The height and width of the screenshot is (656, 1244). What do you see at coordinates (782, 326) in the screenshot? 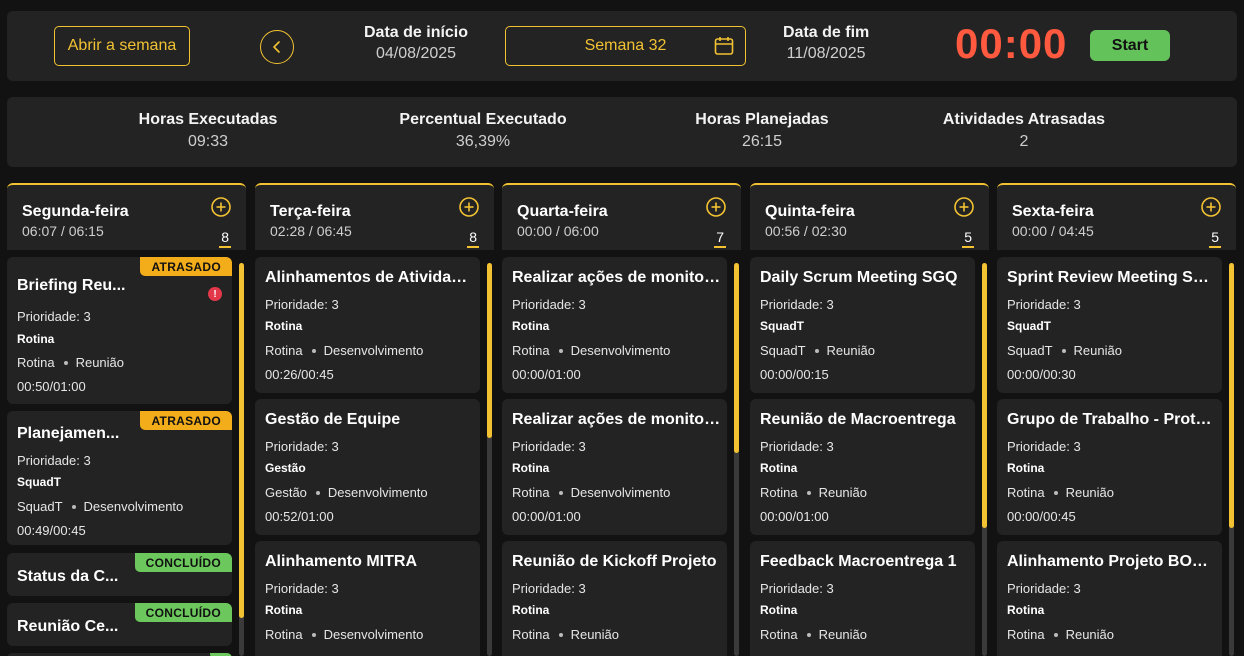
I see `card-group: SquadT` at bounding box center [782, 326].